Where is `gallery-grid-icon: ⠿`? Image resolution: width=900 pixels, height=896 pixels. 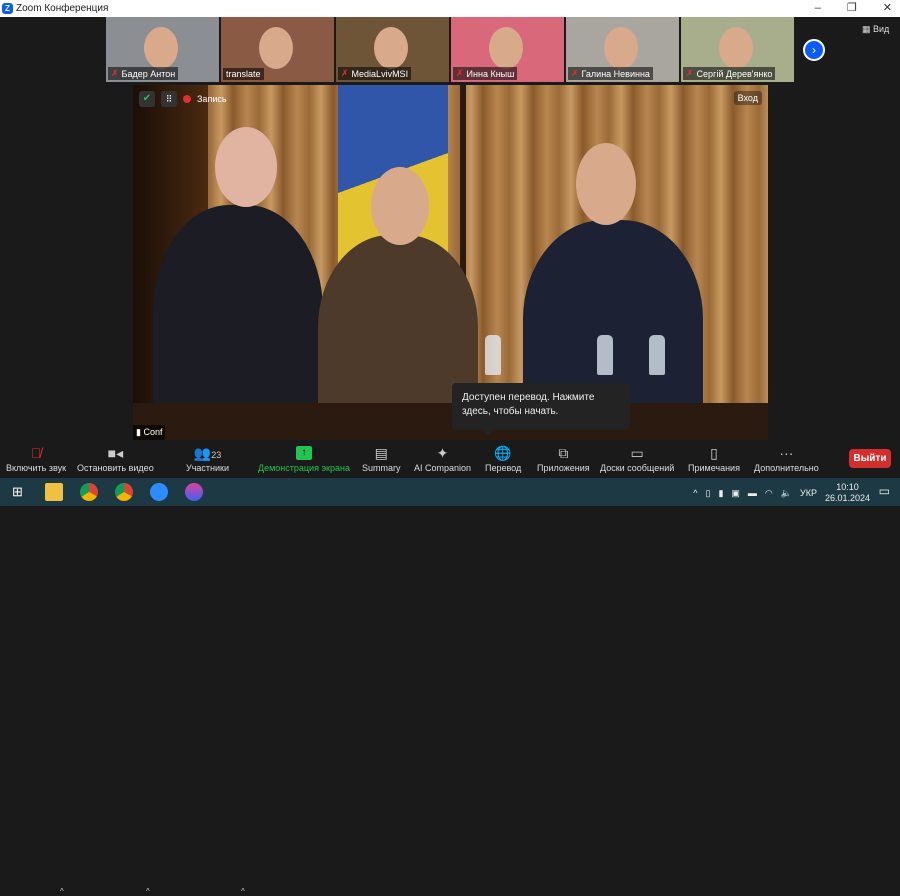
gallery-grid-icon: ⠿ is located at coordinates (169, 99).